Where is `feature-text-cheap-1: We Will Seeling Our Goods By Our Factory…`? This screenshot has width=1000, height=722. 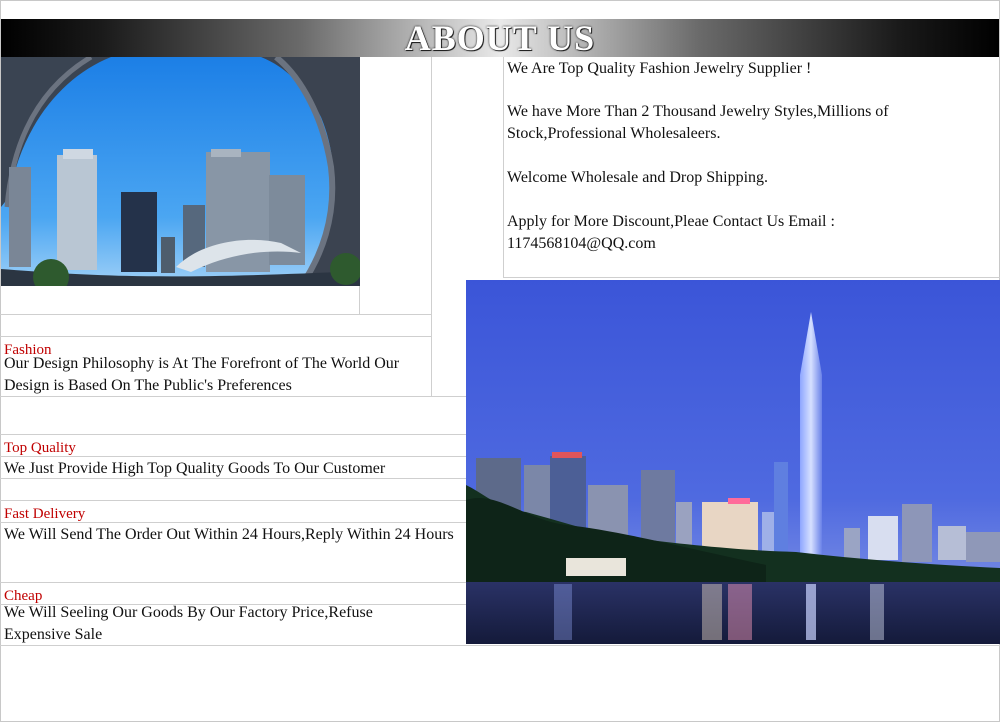 feature-text-cheap-1: We Will Seeling Our Goods By Our Factory… is located at coordinates (188, 612).